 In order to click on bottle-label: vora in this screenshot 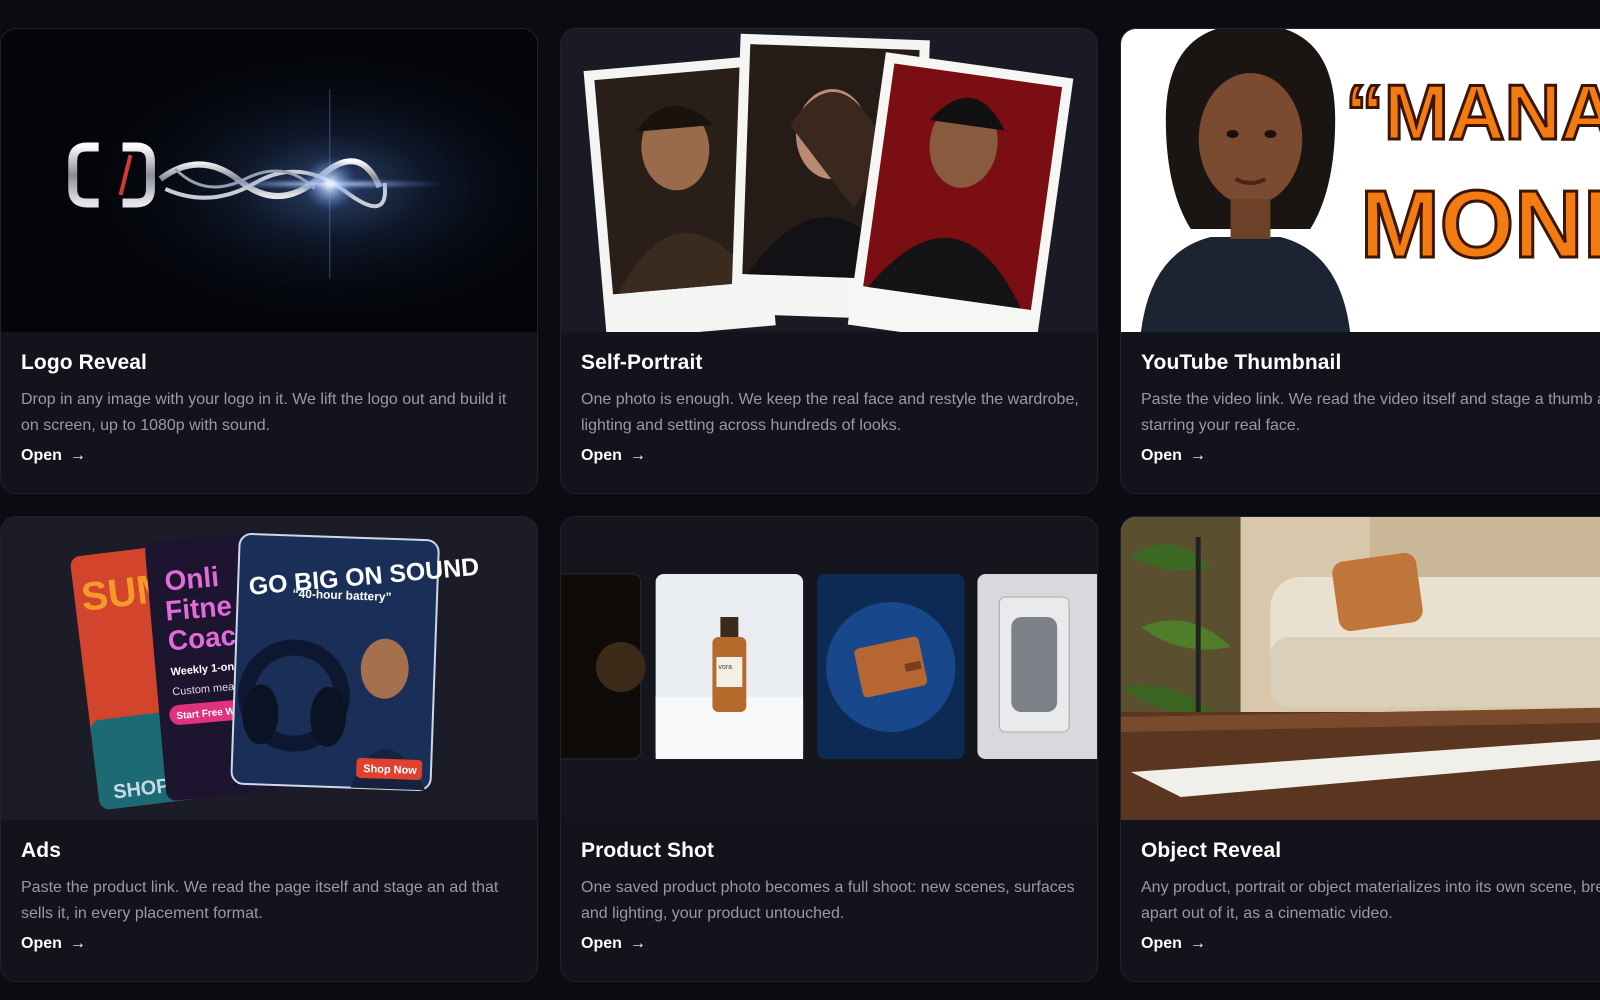, I will do `click(725, 667)`.